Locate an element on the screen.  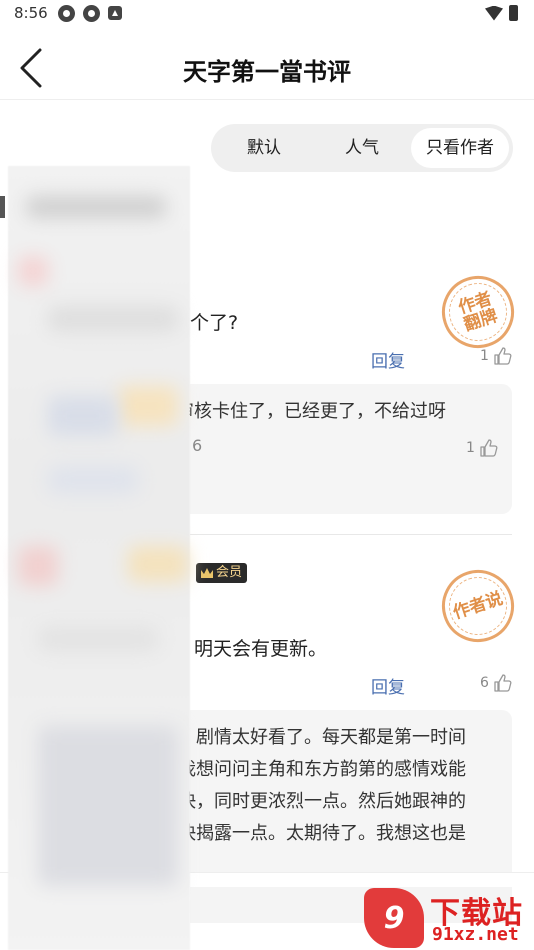
comment-text: 个了? is located at coordinates (214, 323).